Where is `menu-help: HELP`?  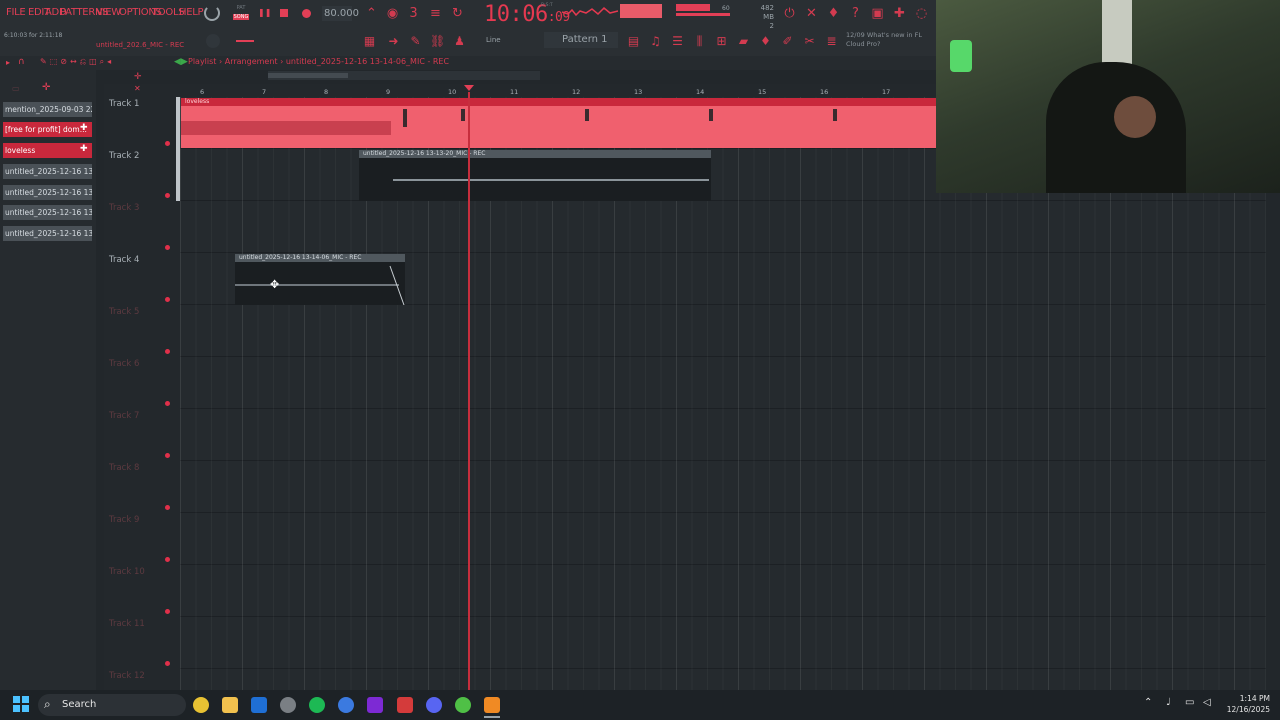
menu-help: HELP is located at coordinates (191, 12).